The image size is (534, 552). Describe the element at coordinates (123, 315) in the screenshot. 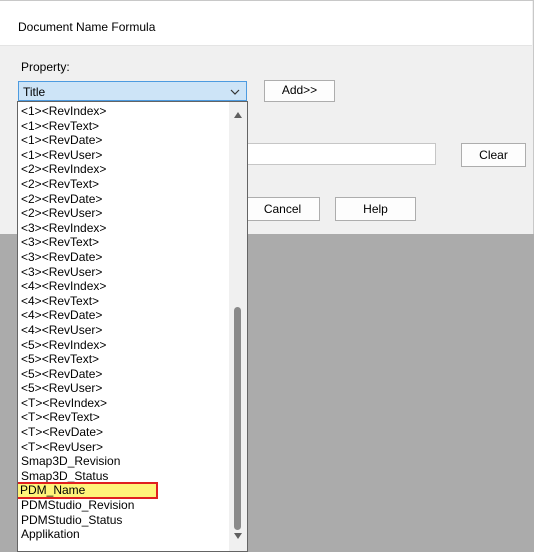

I see `list-item: <4><RevDate>` at that location.